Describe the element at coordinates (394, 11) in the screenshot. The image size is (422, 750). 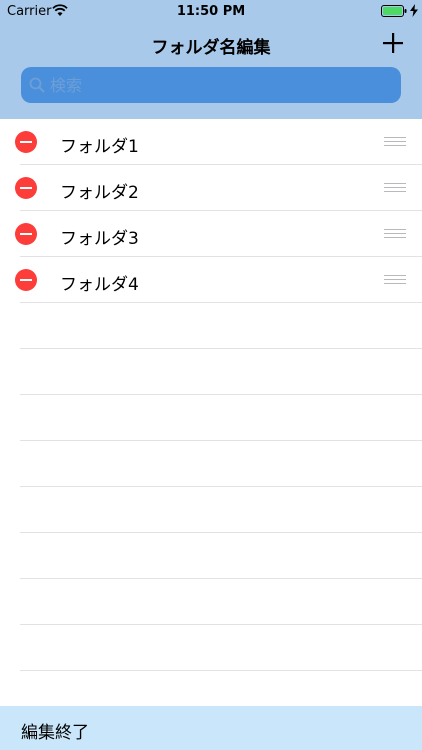
I see `battery-icon` at that location.